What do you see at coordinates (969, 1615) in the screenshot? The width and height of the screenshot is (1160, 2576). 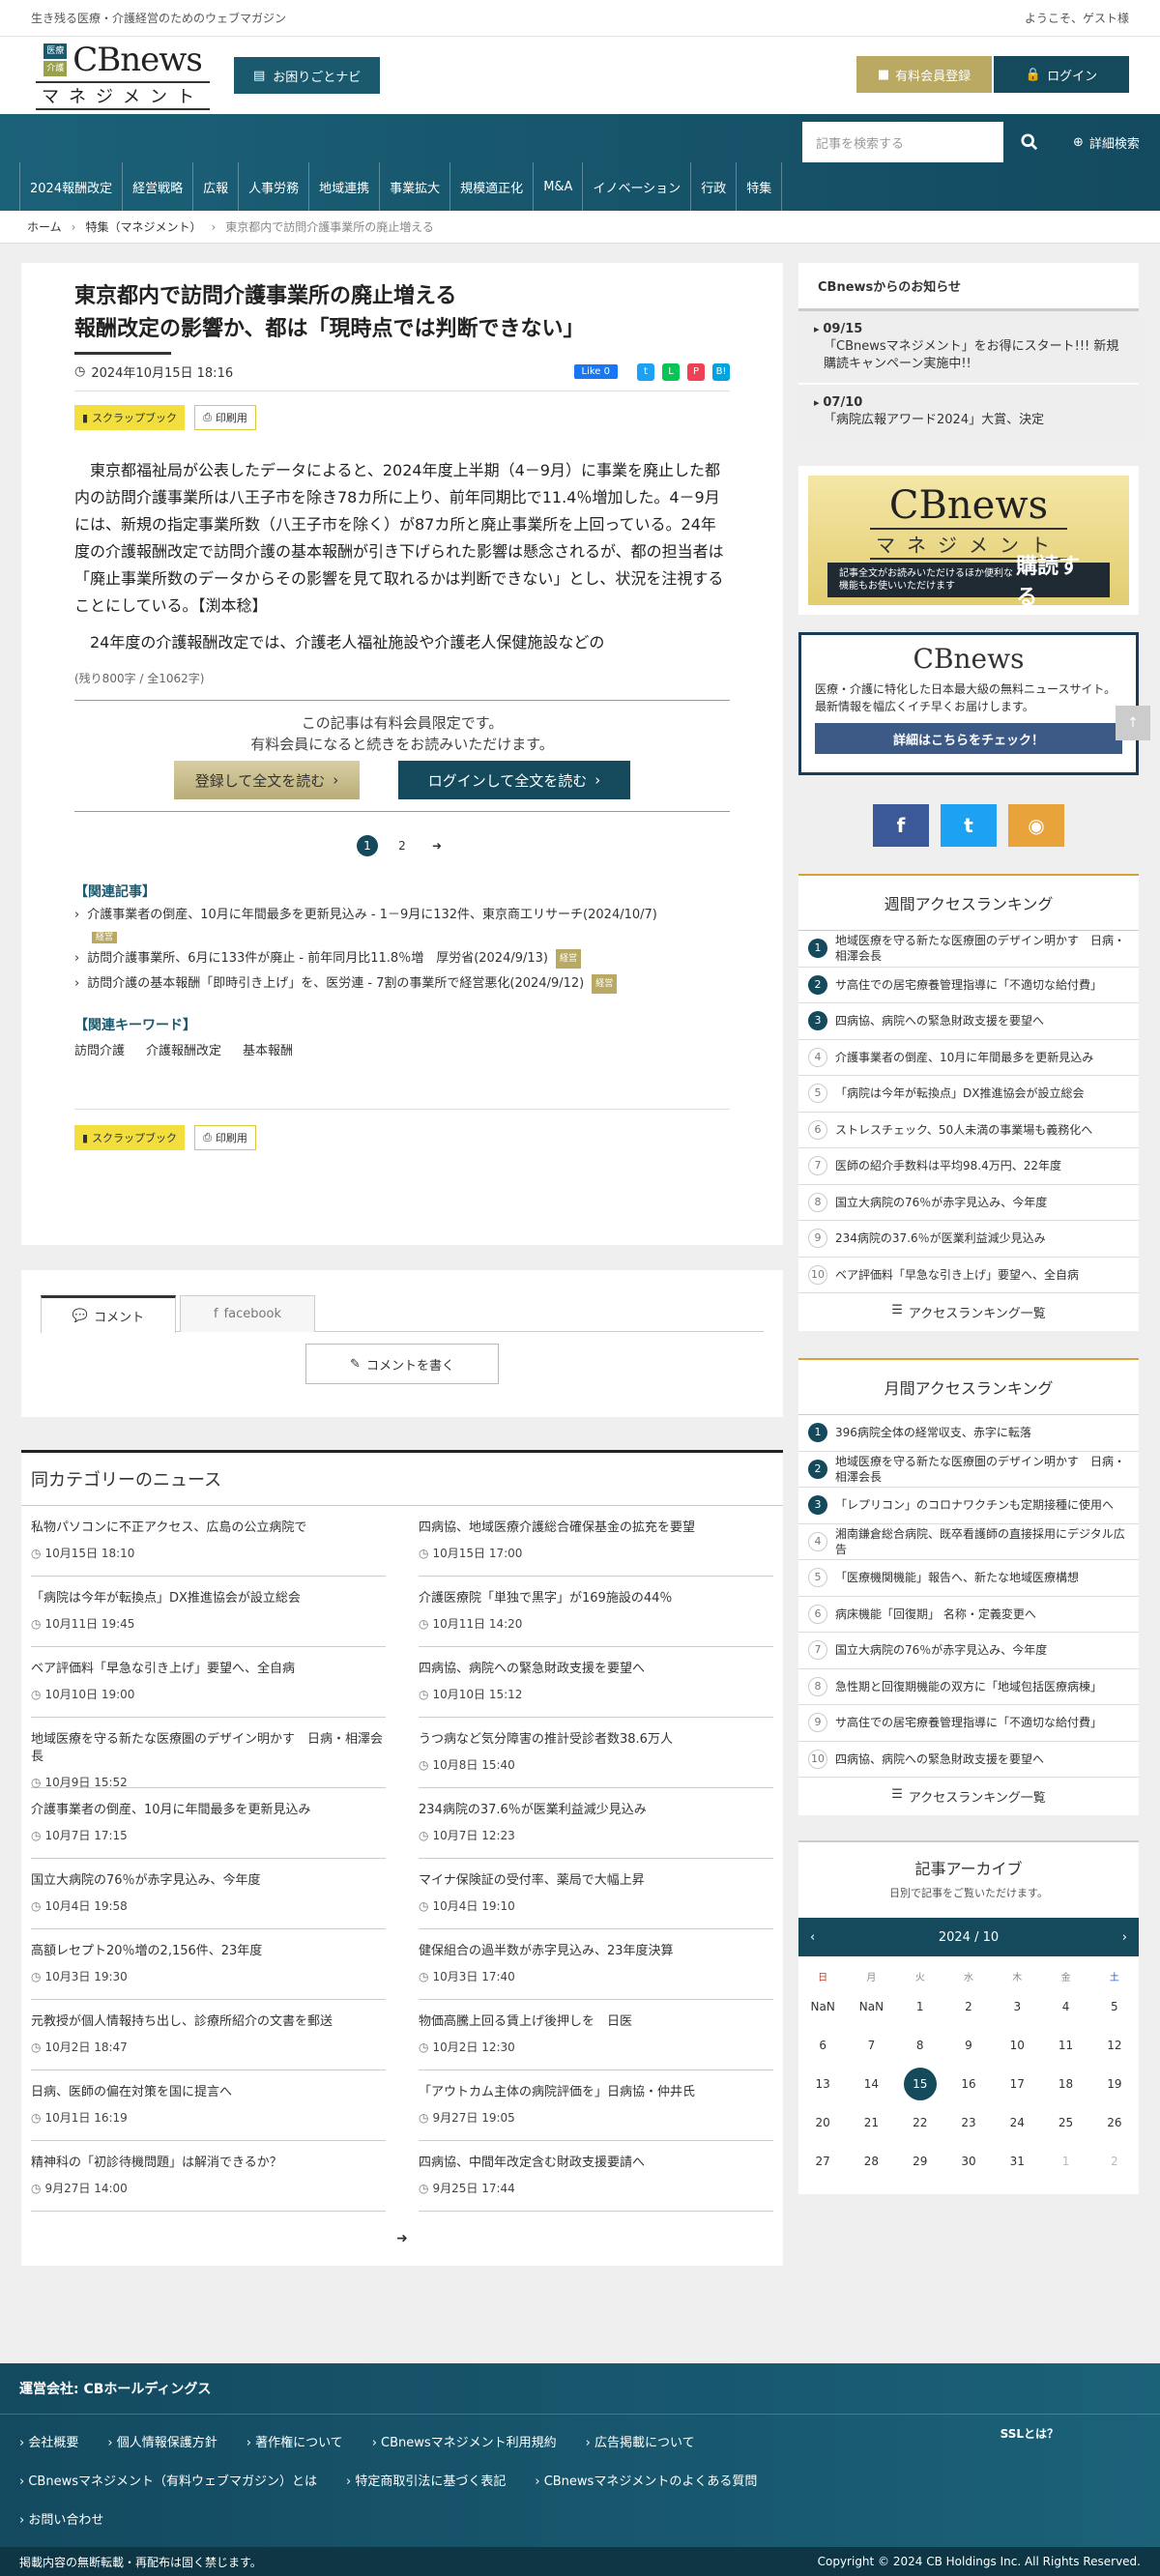 I see `ranking-item: 6 病床機能「回復期」 名称・定義変更へ` at bounding box center [969, 1615].